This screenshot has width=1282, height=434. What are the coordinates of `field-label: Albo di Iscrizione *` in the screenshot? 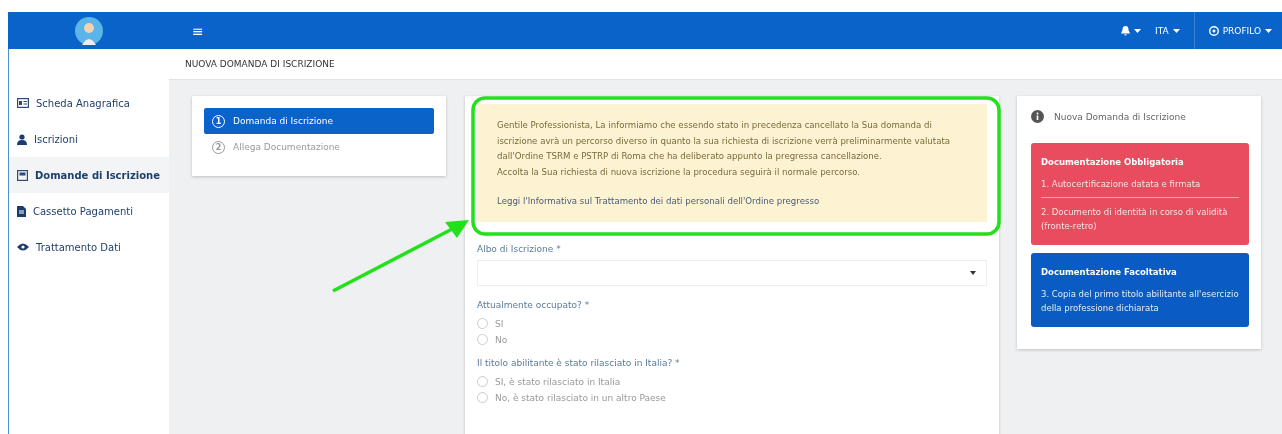 It's located at (519, 248).